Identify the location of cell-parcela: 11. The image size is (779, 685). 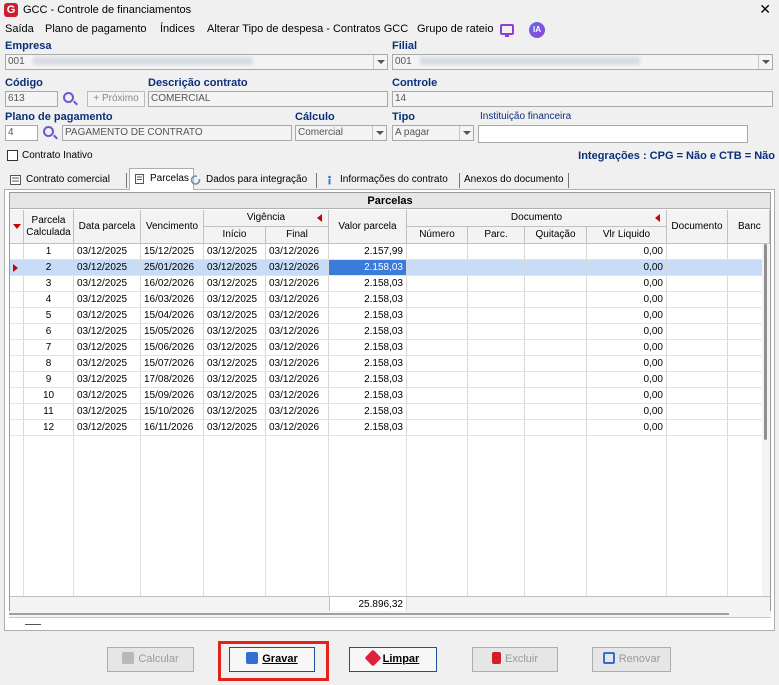
(49, 412).